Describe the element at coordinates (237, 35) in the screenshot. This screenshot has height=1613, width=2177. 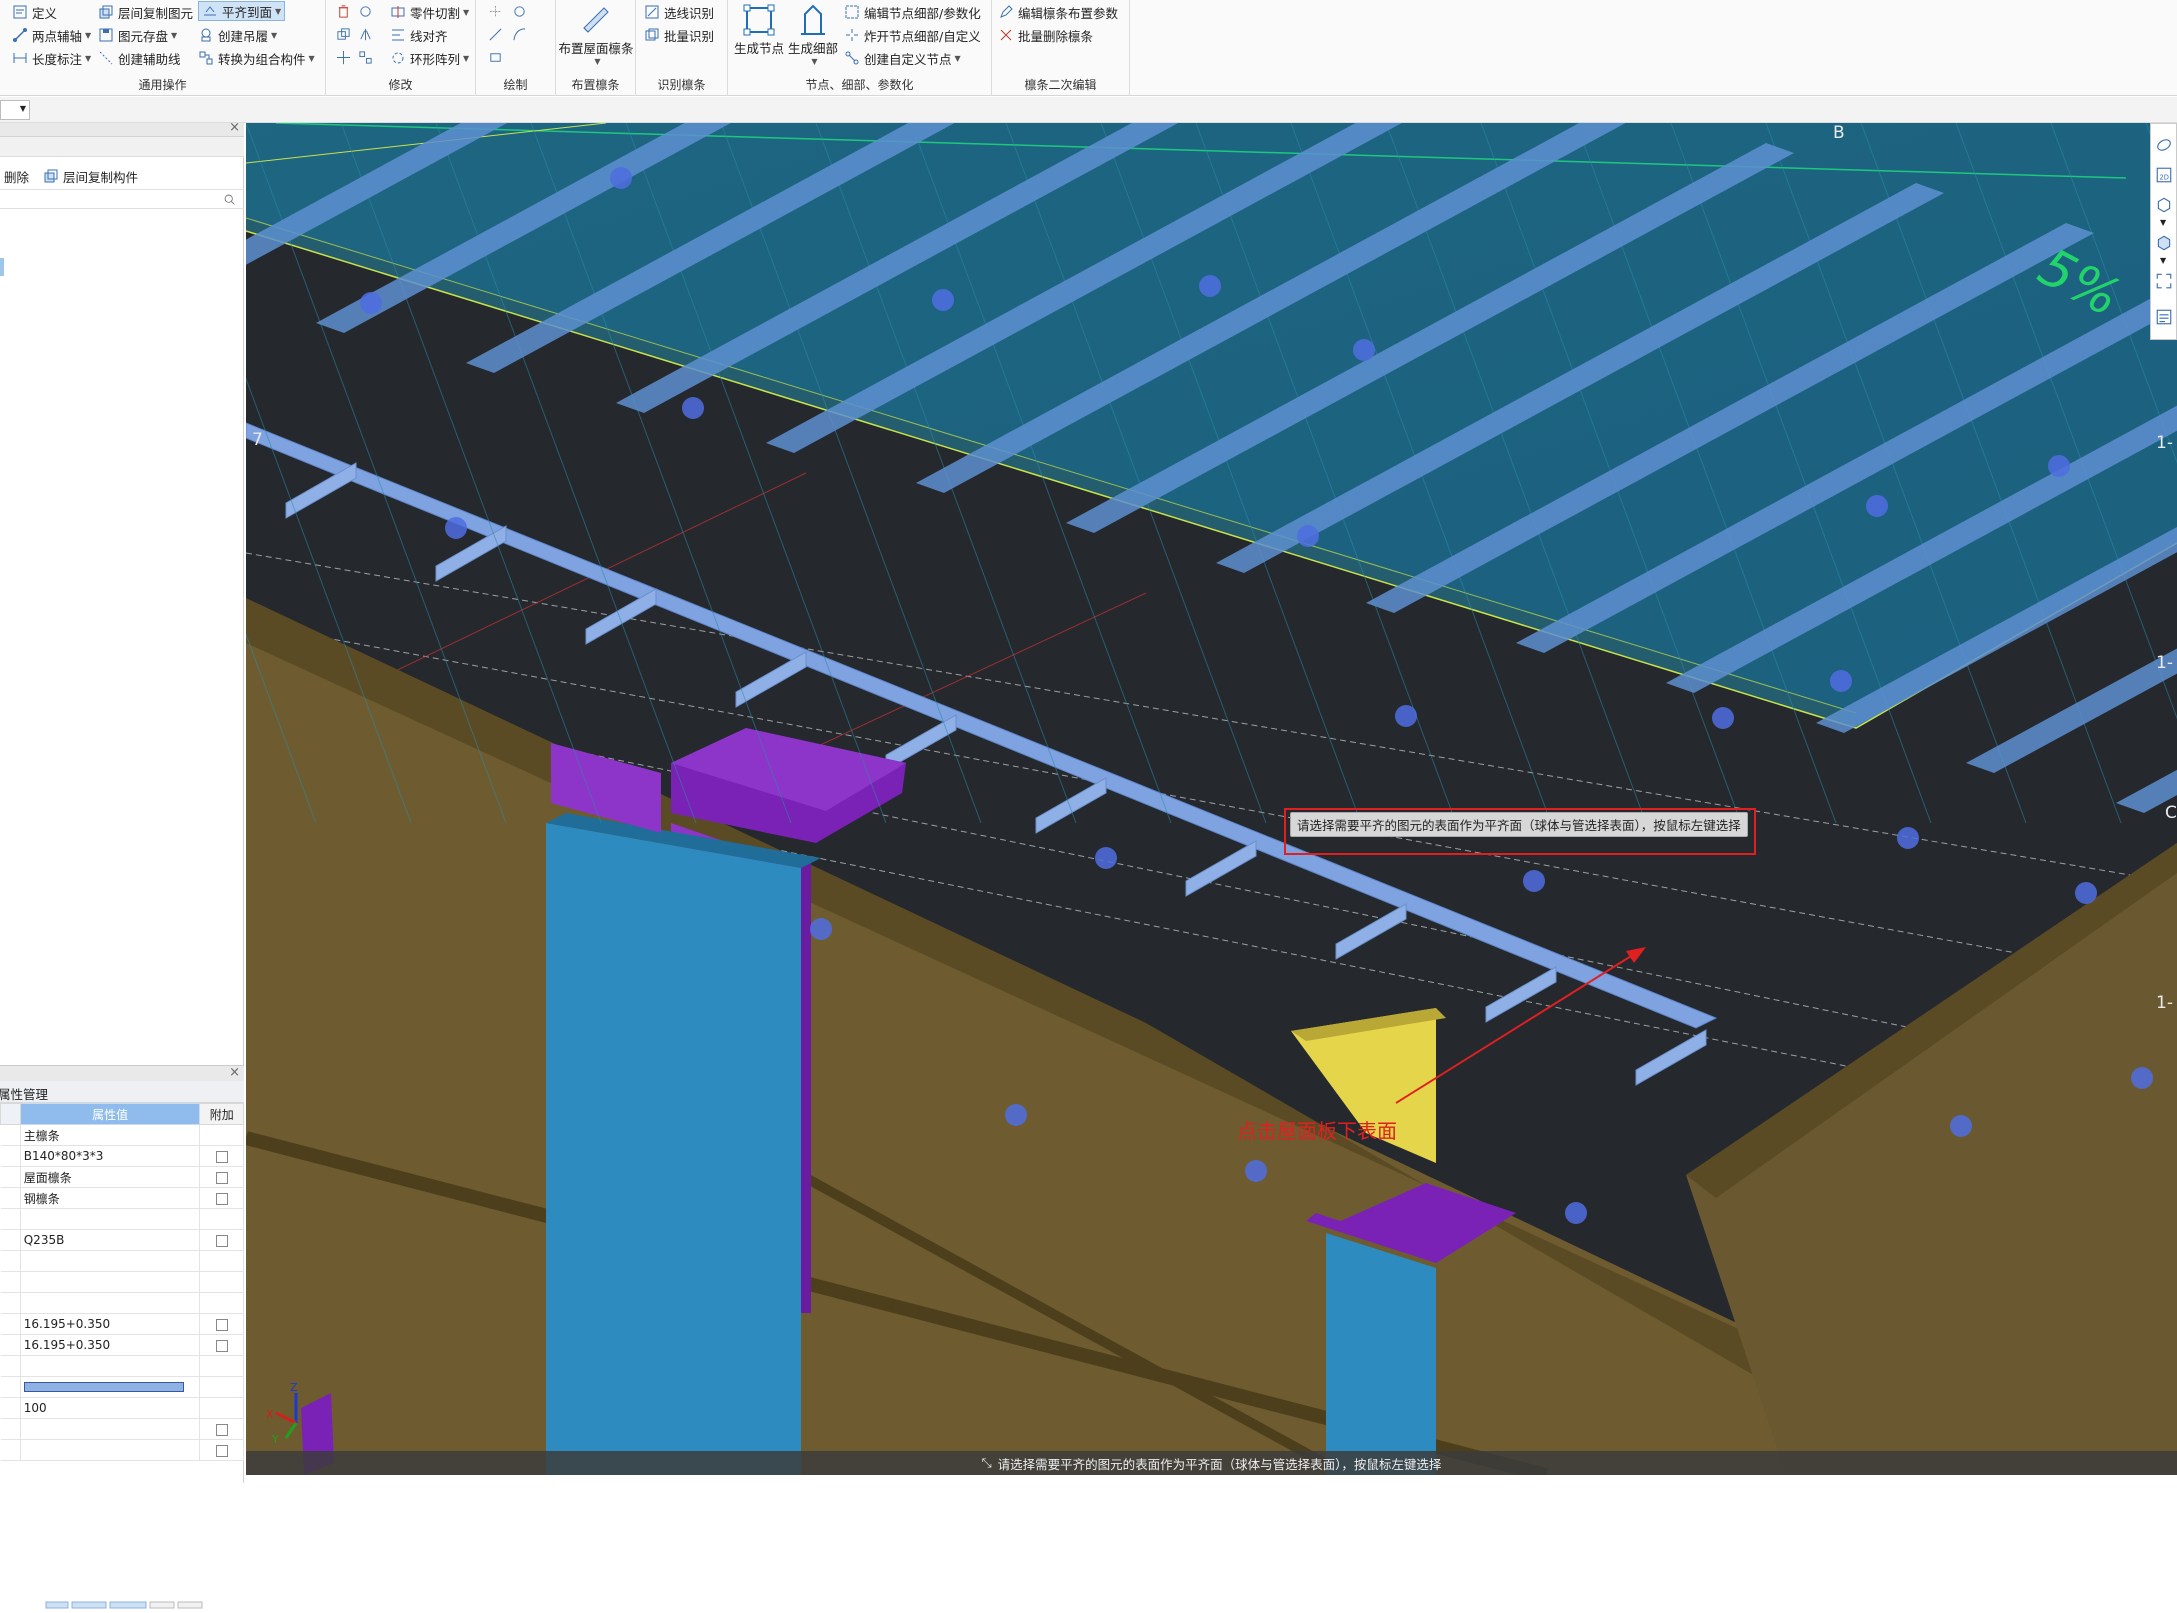
I see `create-lifting-lug-button: 创建吊履 ▼` at that location.